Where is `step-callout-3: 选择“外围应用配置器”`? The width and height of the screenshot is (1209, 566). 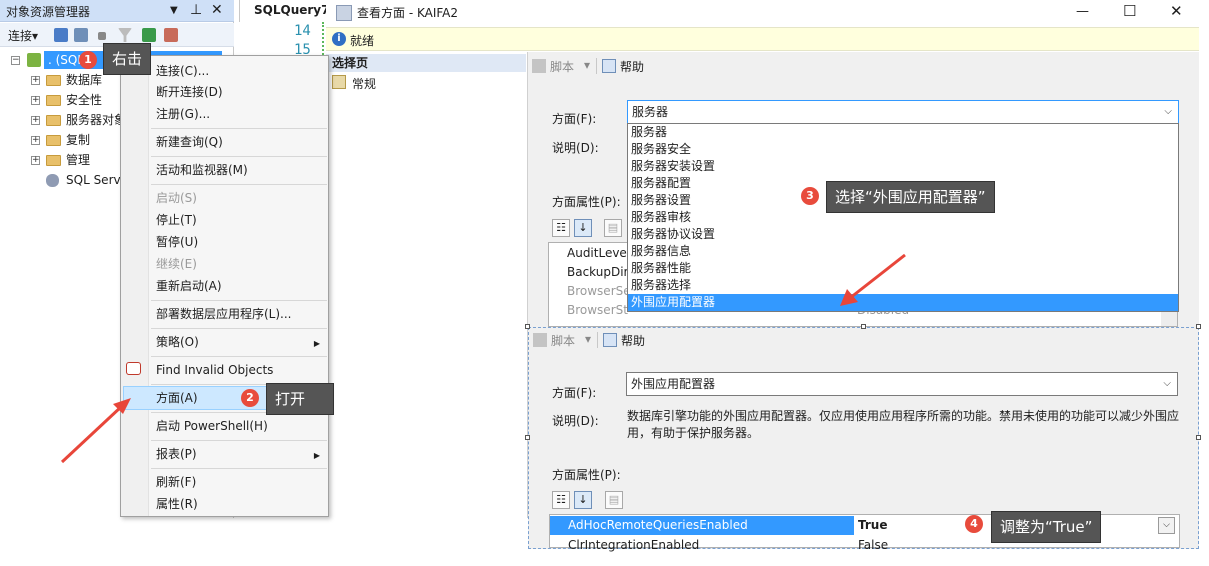 step-callout-3: 选择“外围应用配置器” is located at coordinates (910, 197).